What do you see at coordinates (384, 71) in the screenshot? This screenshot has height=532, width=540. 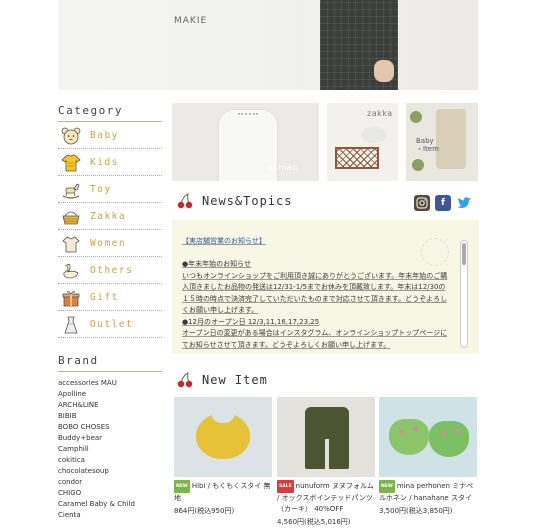 I see `hero-model-hand` at bounding box center [384, 71].